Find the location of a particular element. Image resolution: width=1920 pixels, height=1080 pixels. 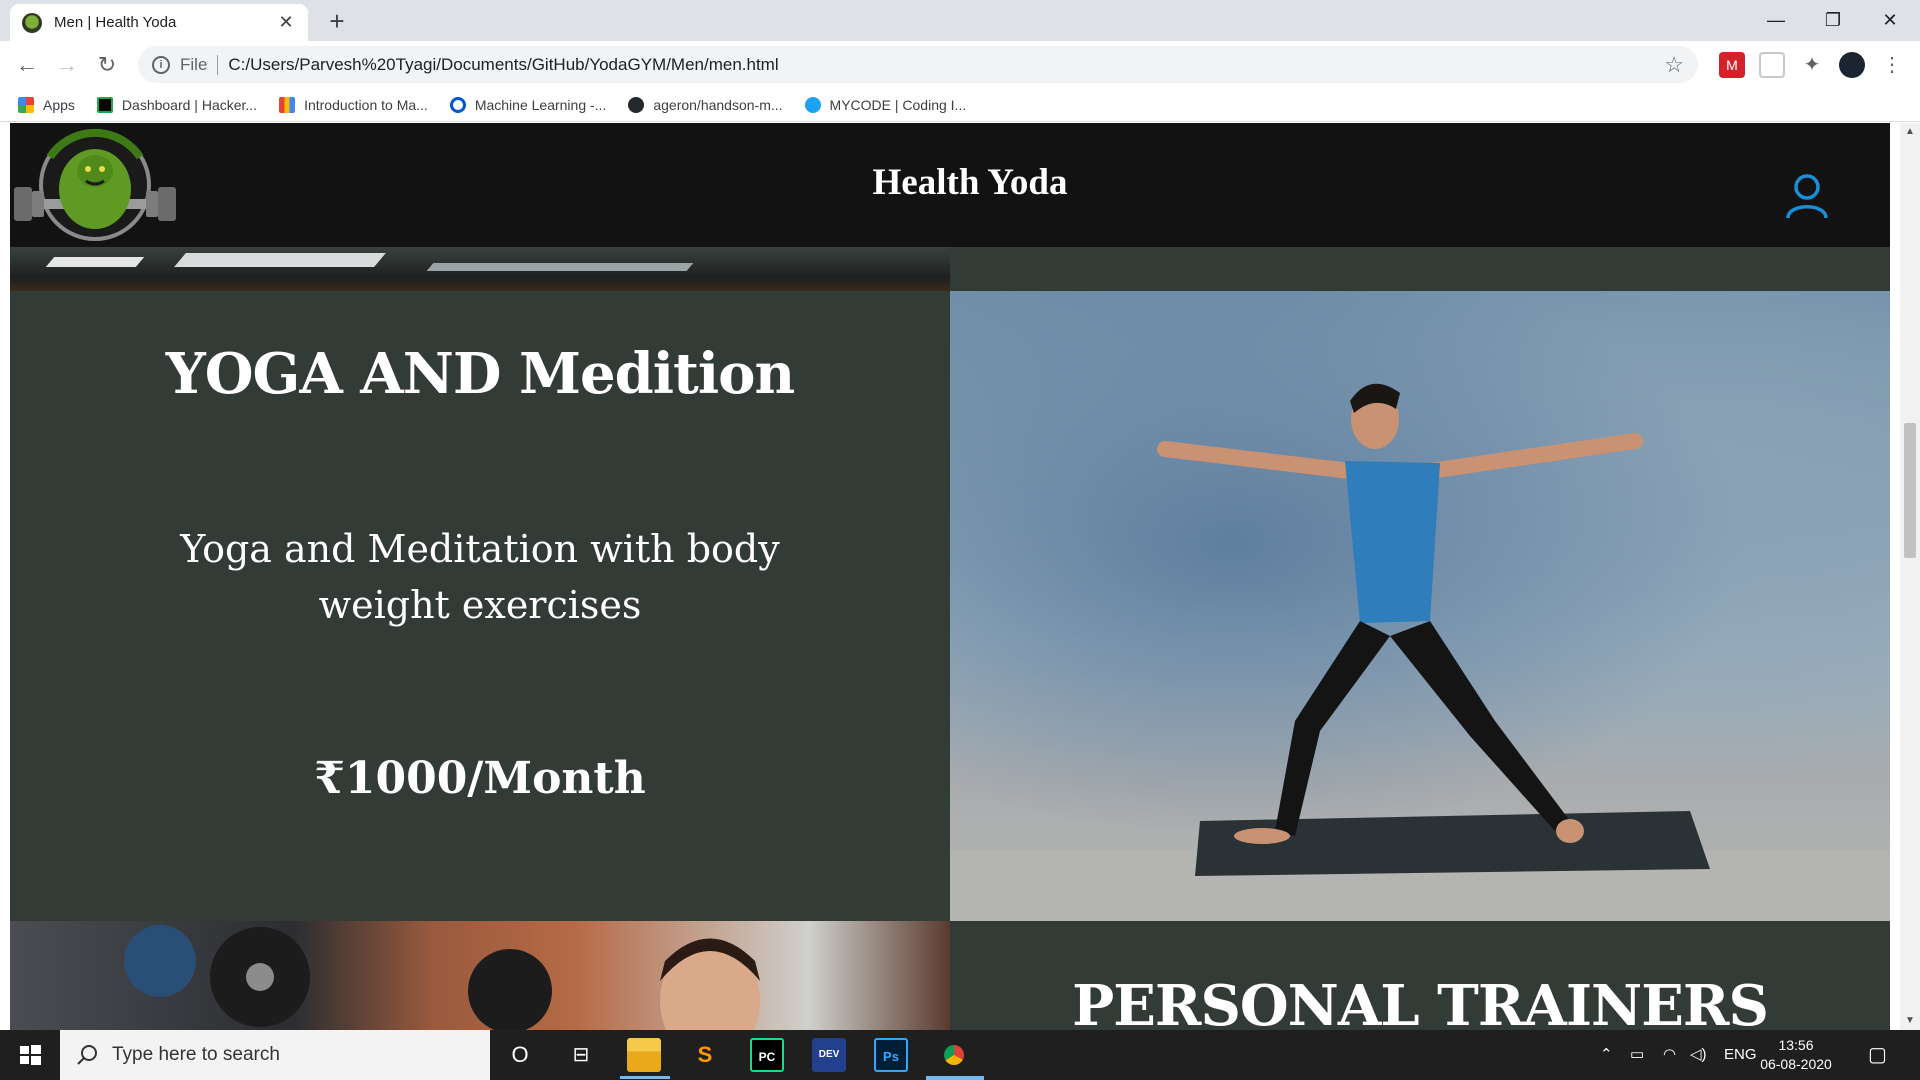

cortana-icon: O is located at coordinates (520, 1055).